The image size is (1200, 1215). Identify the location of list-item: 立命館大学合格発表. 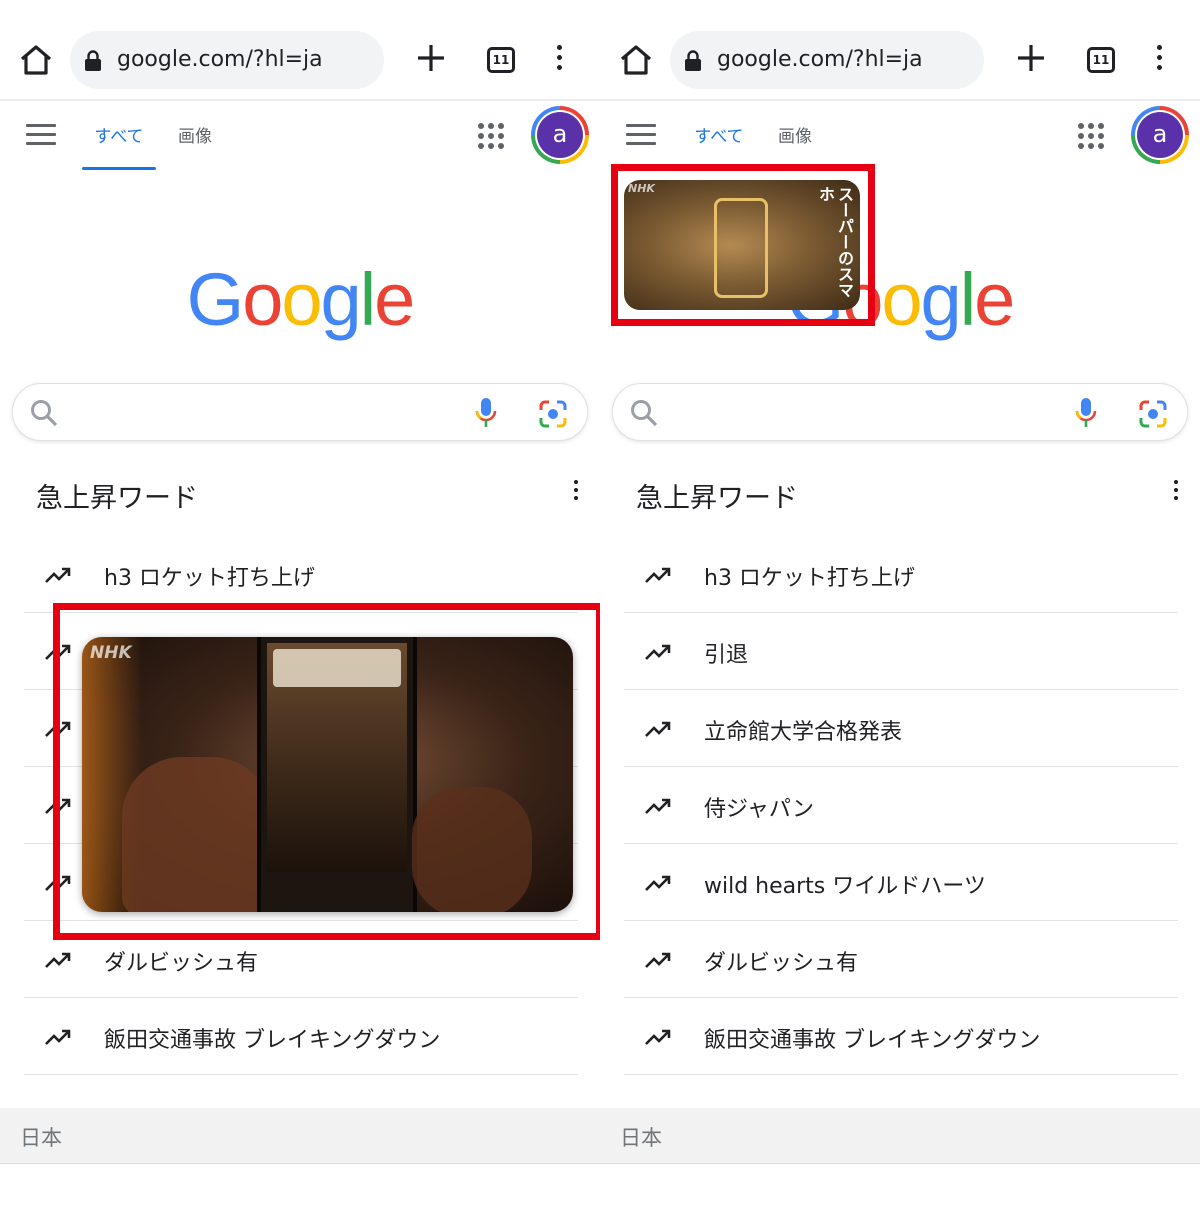
(901, 728).